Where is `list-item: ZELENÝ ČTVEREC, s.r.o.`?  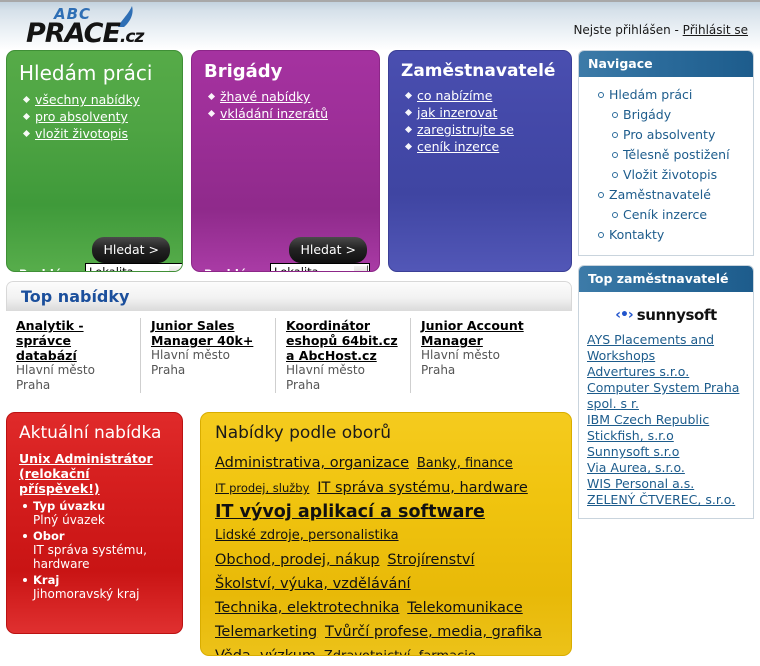 list-item: ZELENÝ ČTVEREC, s.r.o. is located at coordinates (667, 500).